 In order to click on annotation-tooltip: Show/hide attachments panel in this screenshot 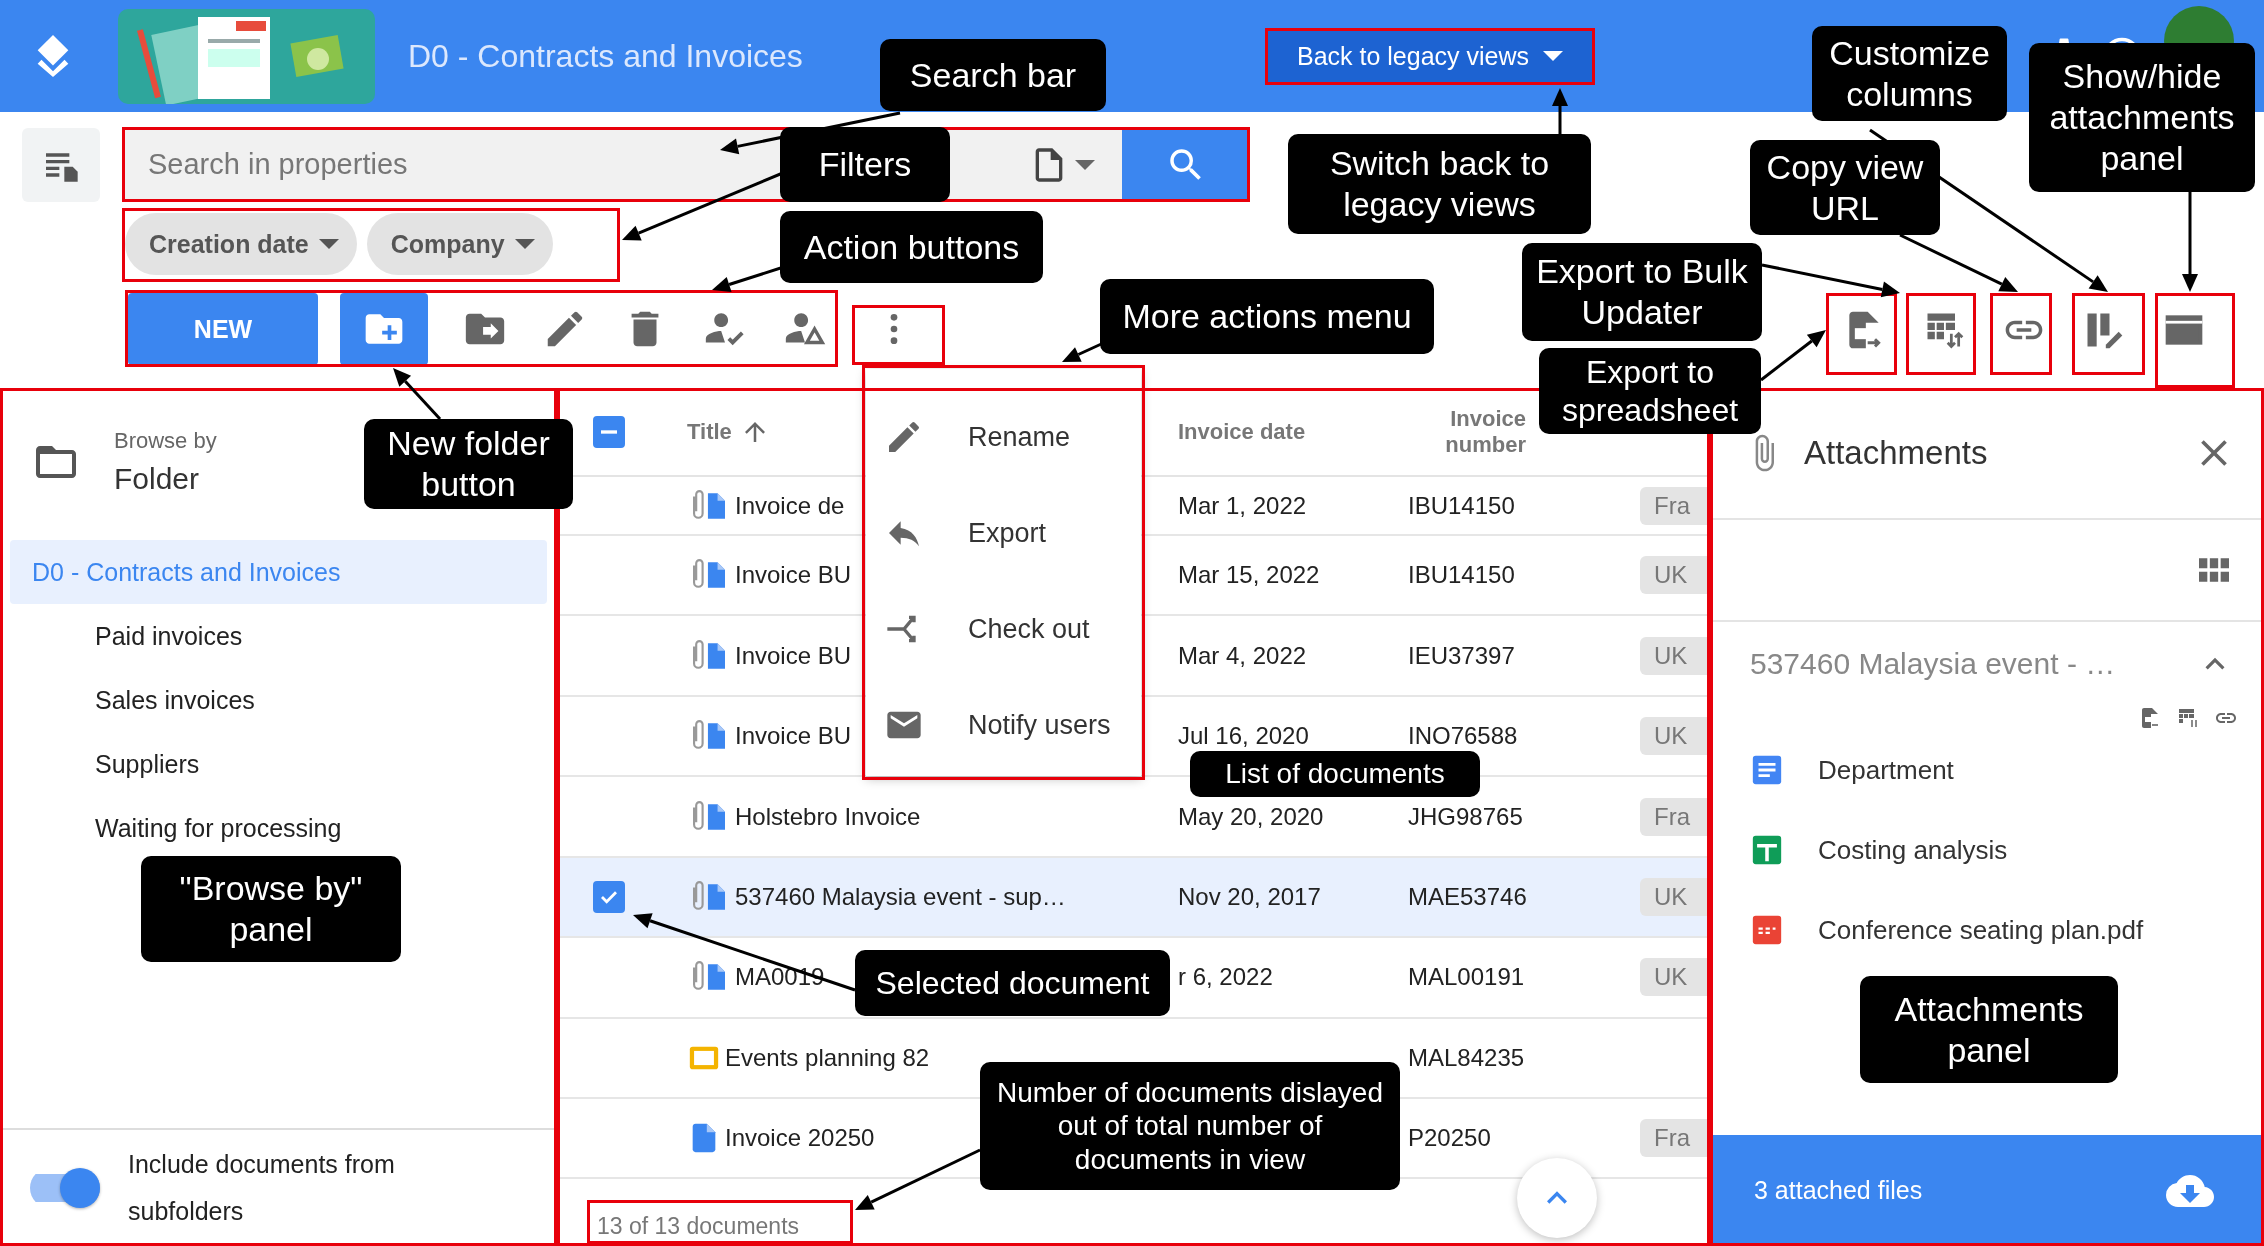, I will do `click(2142, 117)`.